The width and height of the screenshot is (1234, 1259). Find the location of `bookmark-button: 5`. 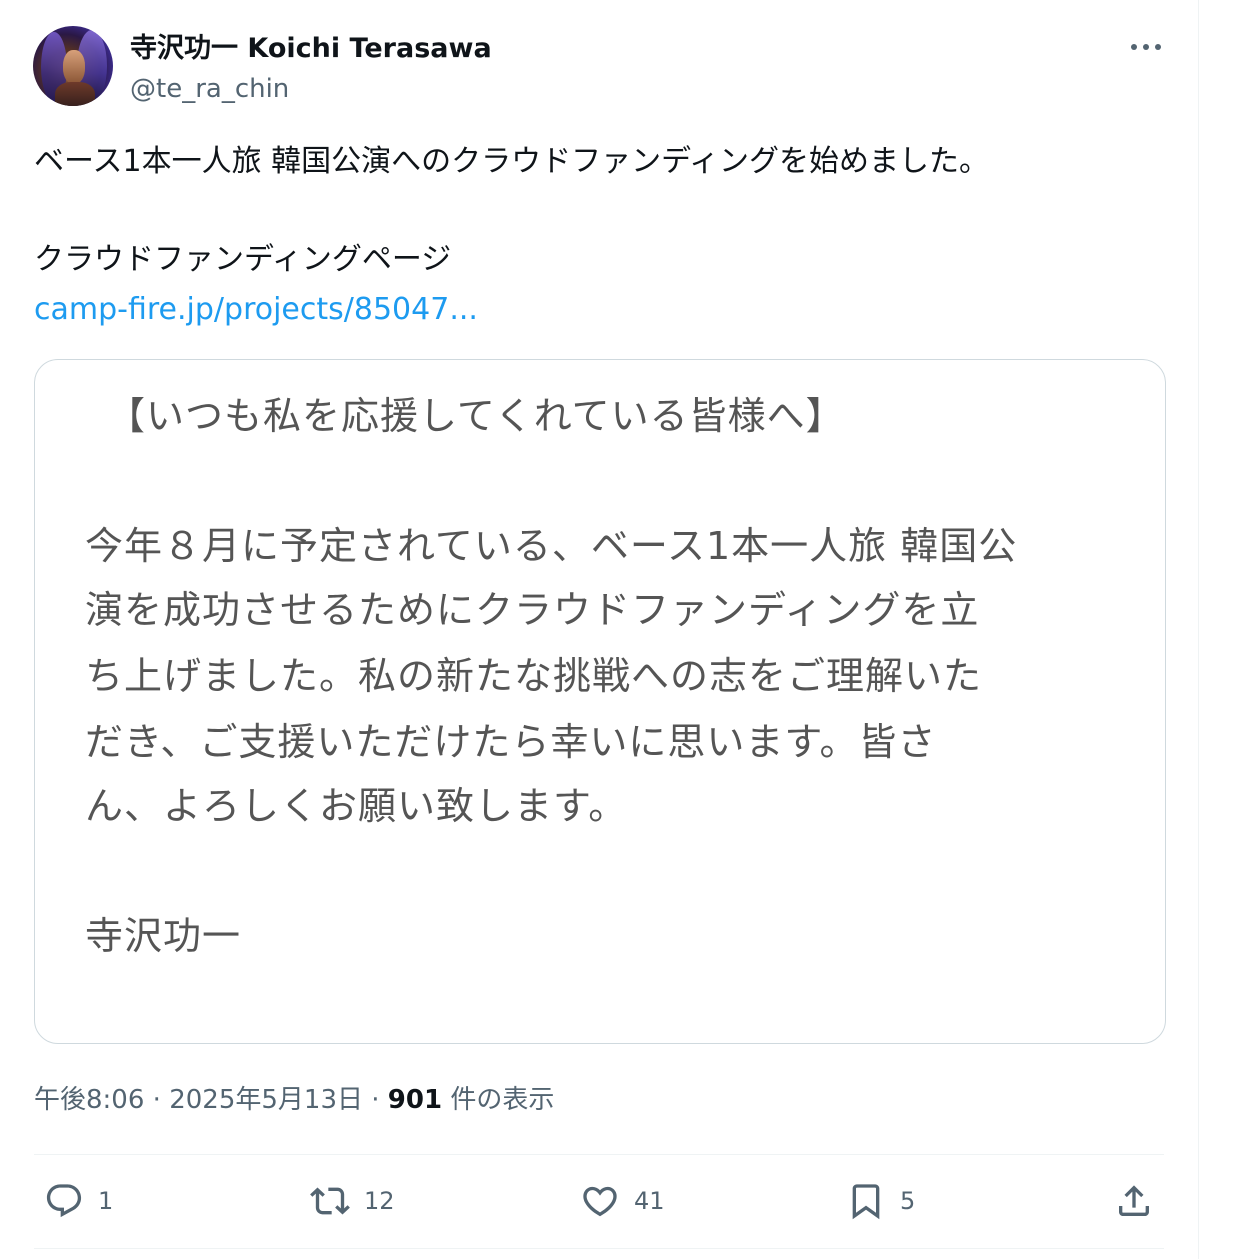

bookmark-button: 5 is located at coordinates (880, 1201).